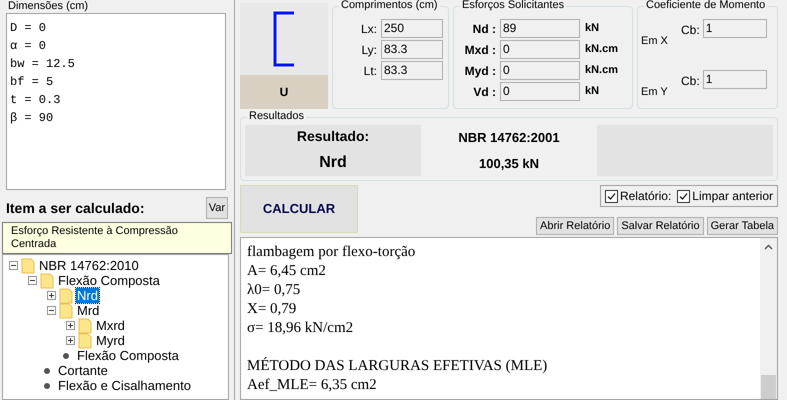 The height and width of the screenshot is (400, 787). What do you see at coordinates (732, 196) in the screenshot?
I see `checkbox-label: Limpar anterior` at bounding box center [732, 196].